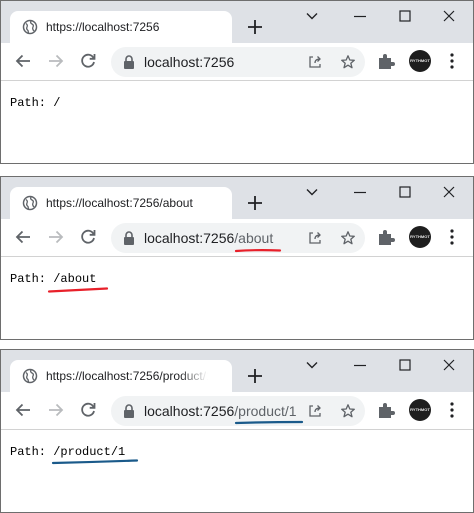 The image size is (474, 513). What do you see at coordinates (95, 462) in the screenshot?
I see `blue-underline-path` at bounding box center [95, 462].